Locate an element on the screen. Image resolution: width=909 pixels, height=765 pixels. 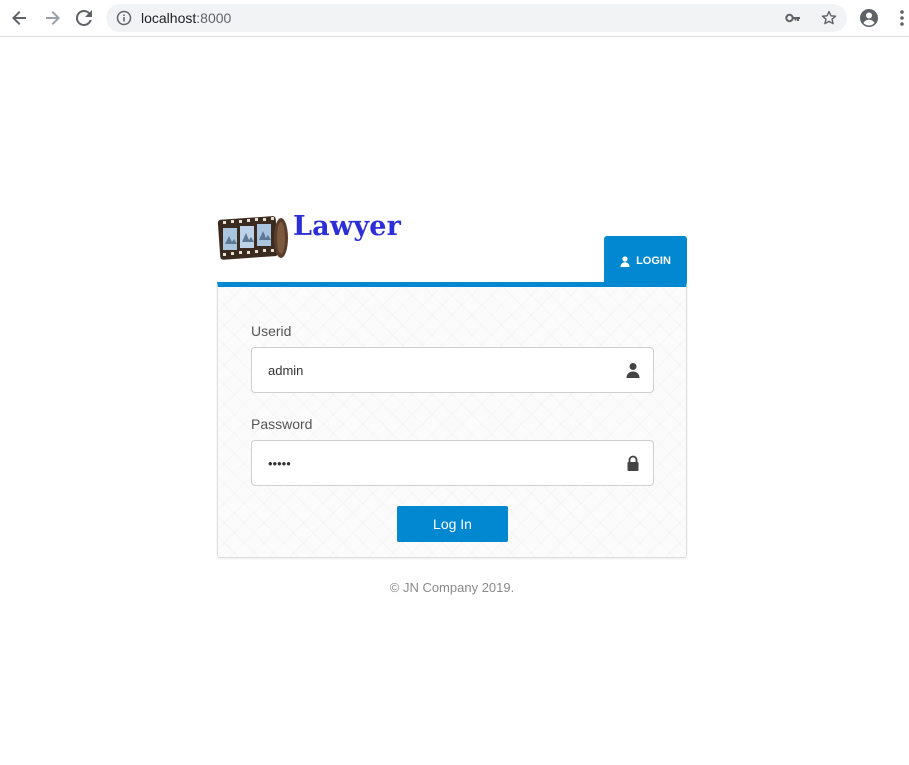
password-field is located at coordinates (452, 463).